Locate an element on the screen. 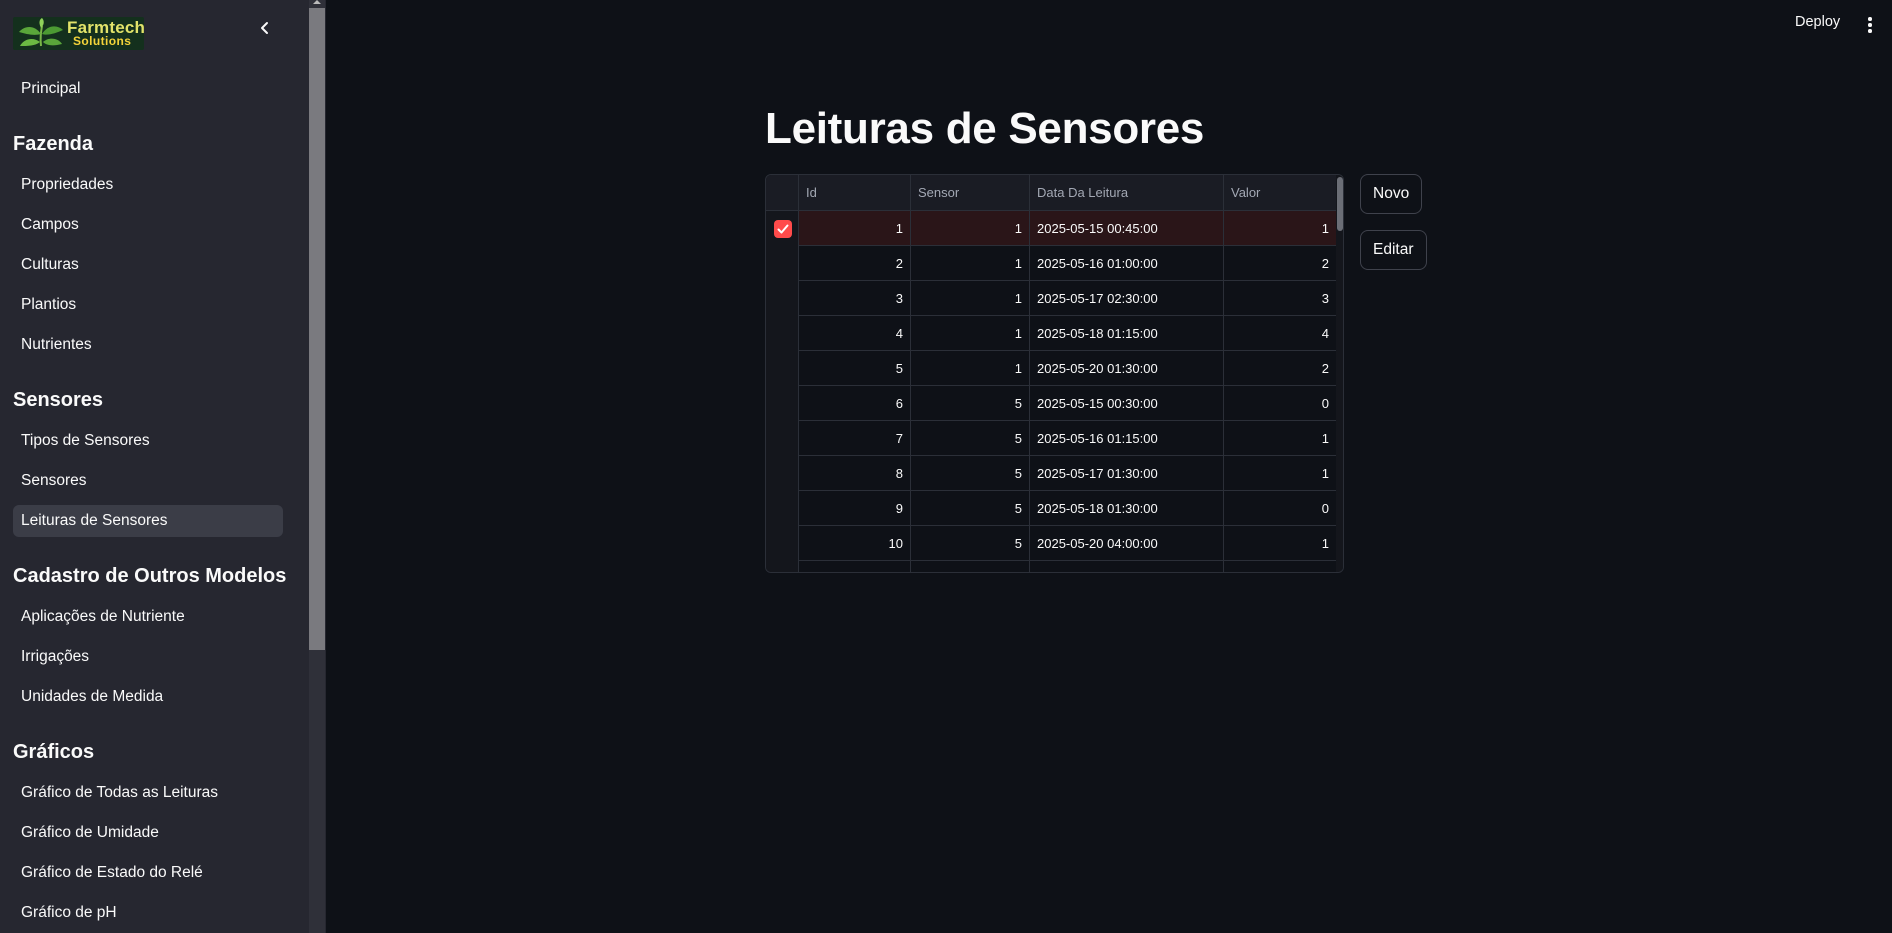 Image resolution: width=1892 pixels, height=933 pixels. leaf-logo-icon is located at coordinates (41, 32).